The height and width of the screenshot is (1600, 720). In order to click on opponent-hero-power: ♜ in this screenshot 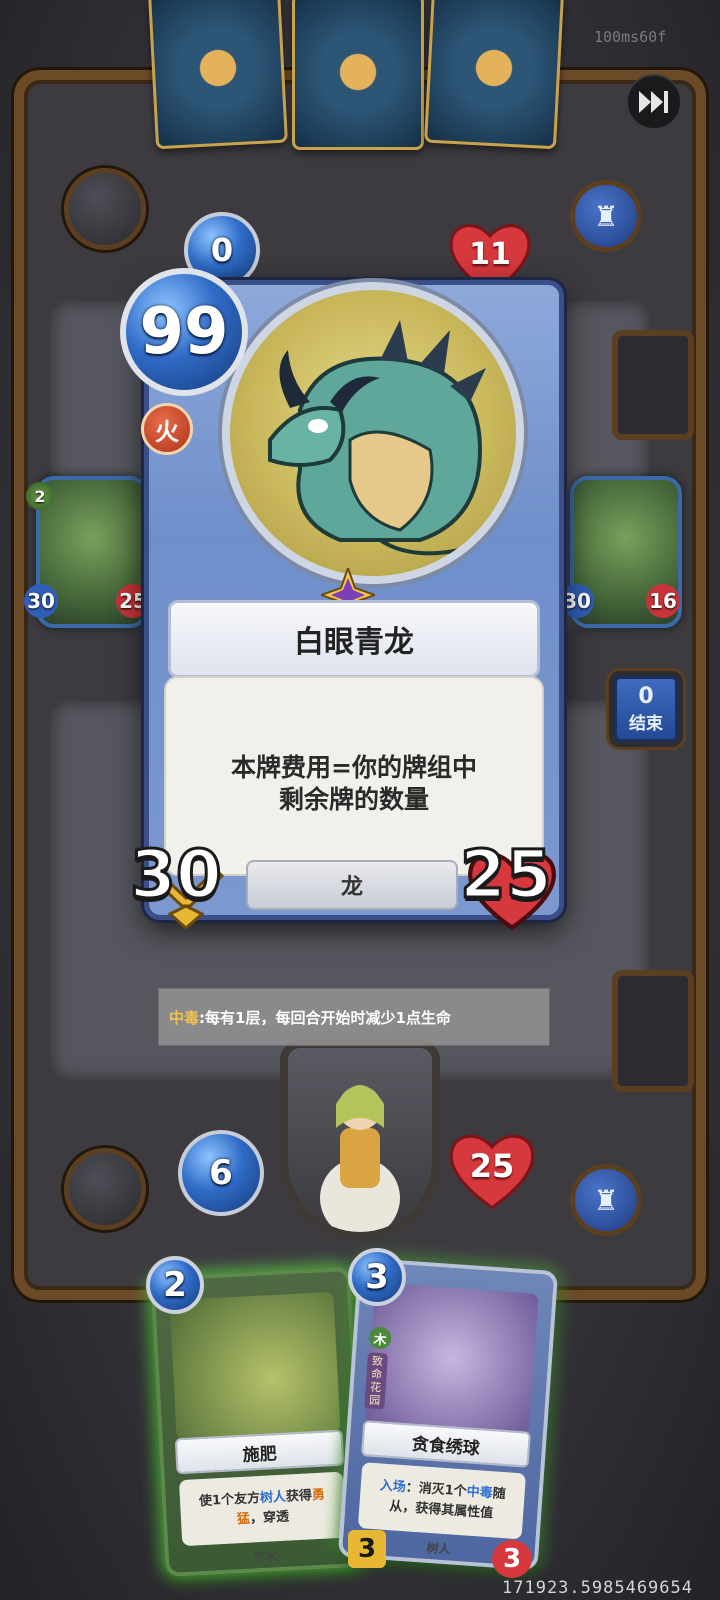, I will do `click(606, 216)`.